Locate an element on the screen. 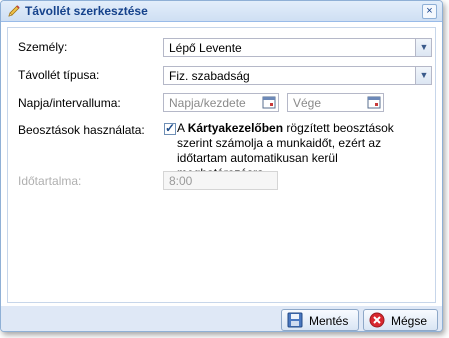 The height and width of the screenshot is (338, 449). schedules-checkbox: ✓ is located at coordinates (170, 128).